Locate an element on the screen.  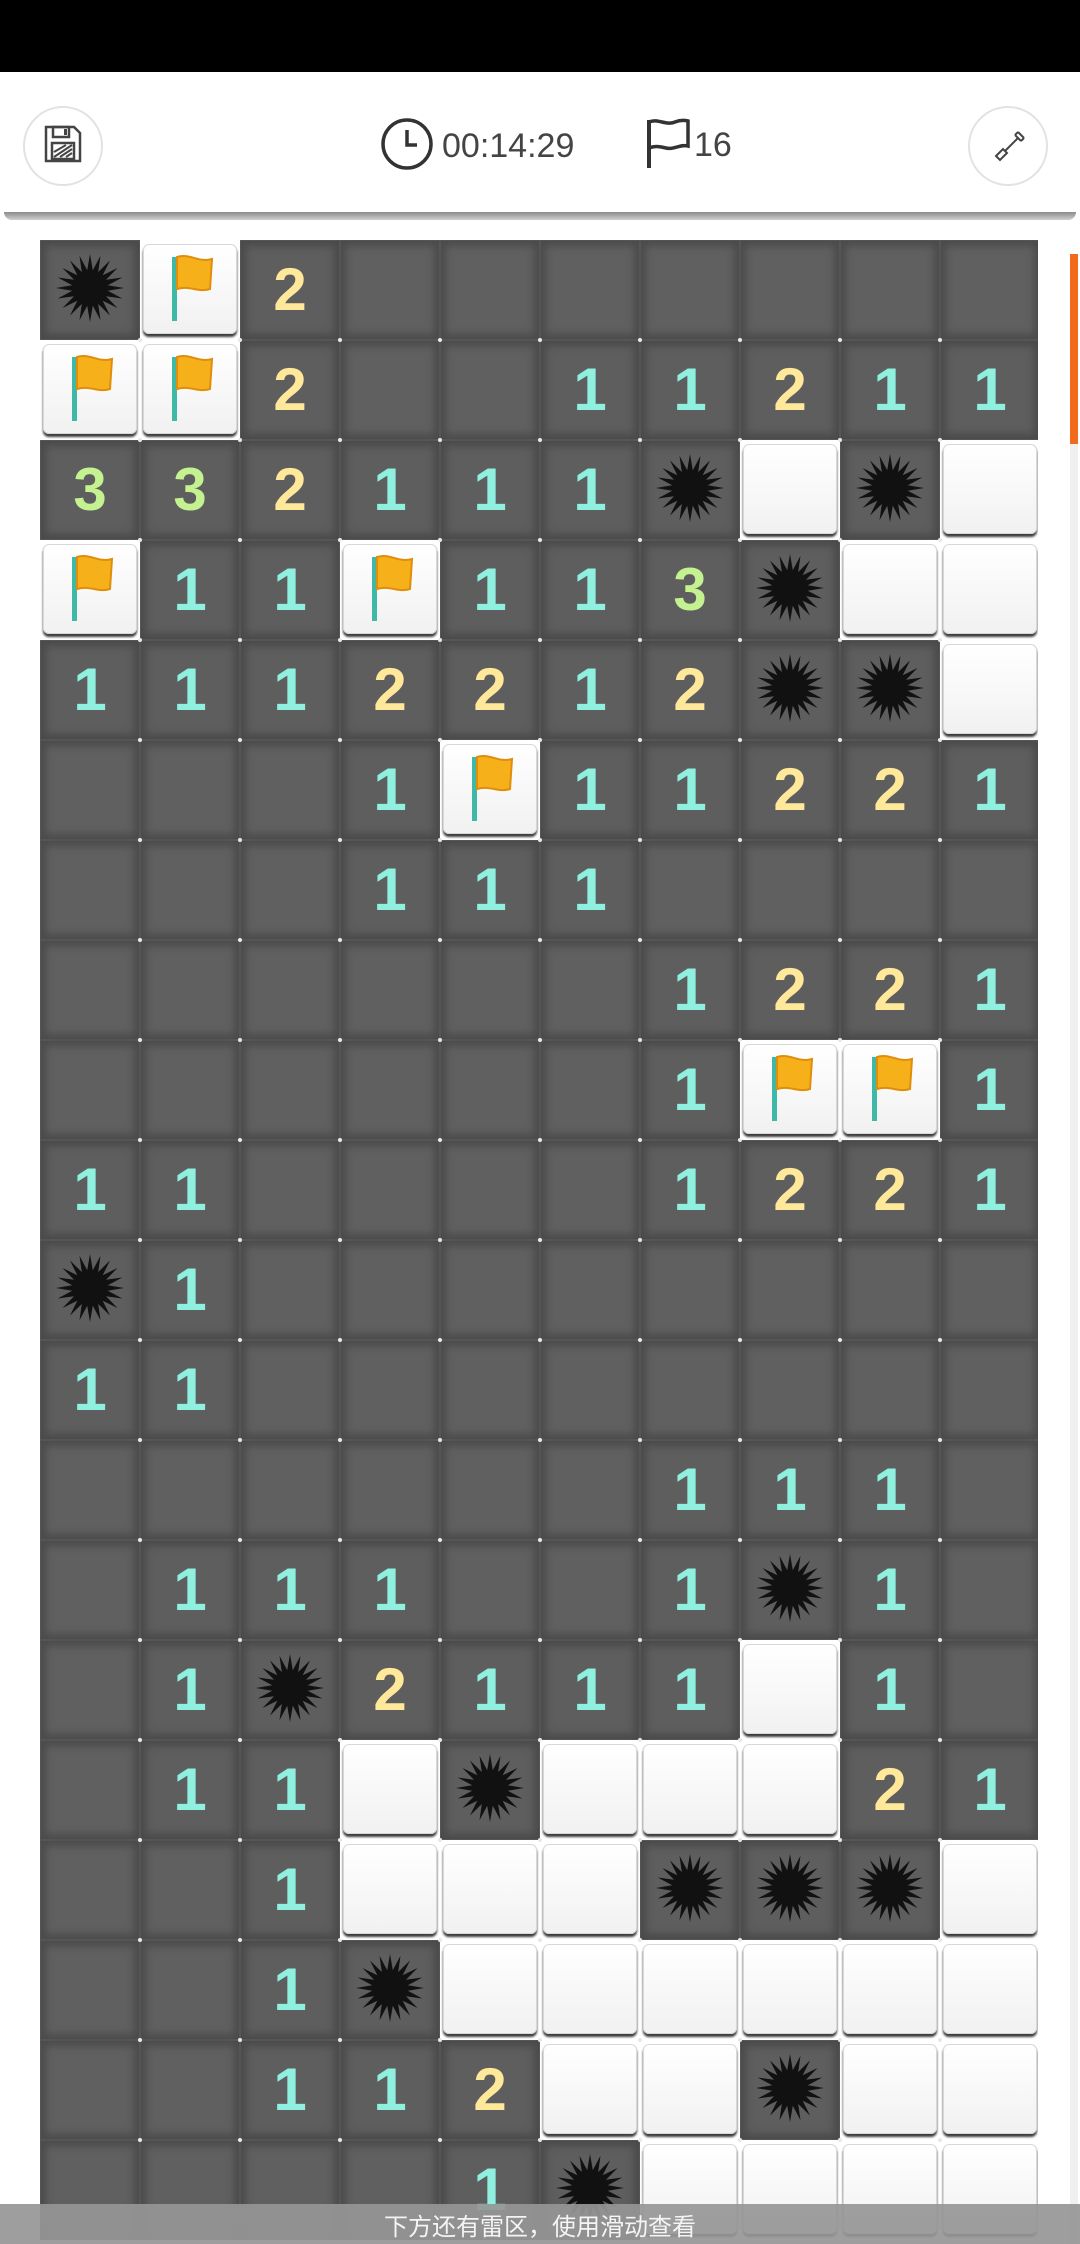
scrollbar-thumb is located at coordinates (1074, 349).